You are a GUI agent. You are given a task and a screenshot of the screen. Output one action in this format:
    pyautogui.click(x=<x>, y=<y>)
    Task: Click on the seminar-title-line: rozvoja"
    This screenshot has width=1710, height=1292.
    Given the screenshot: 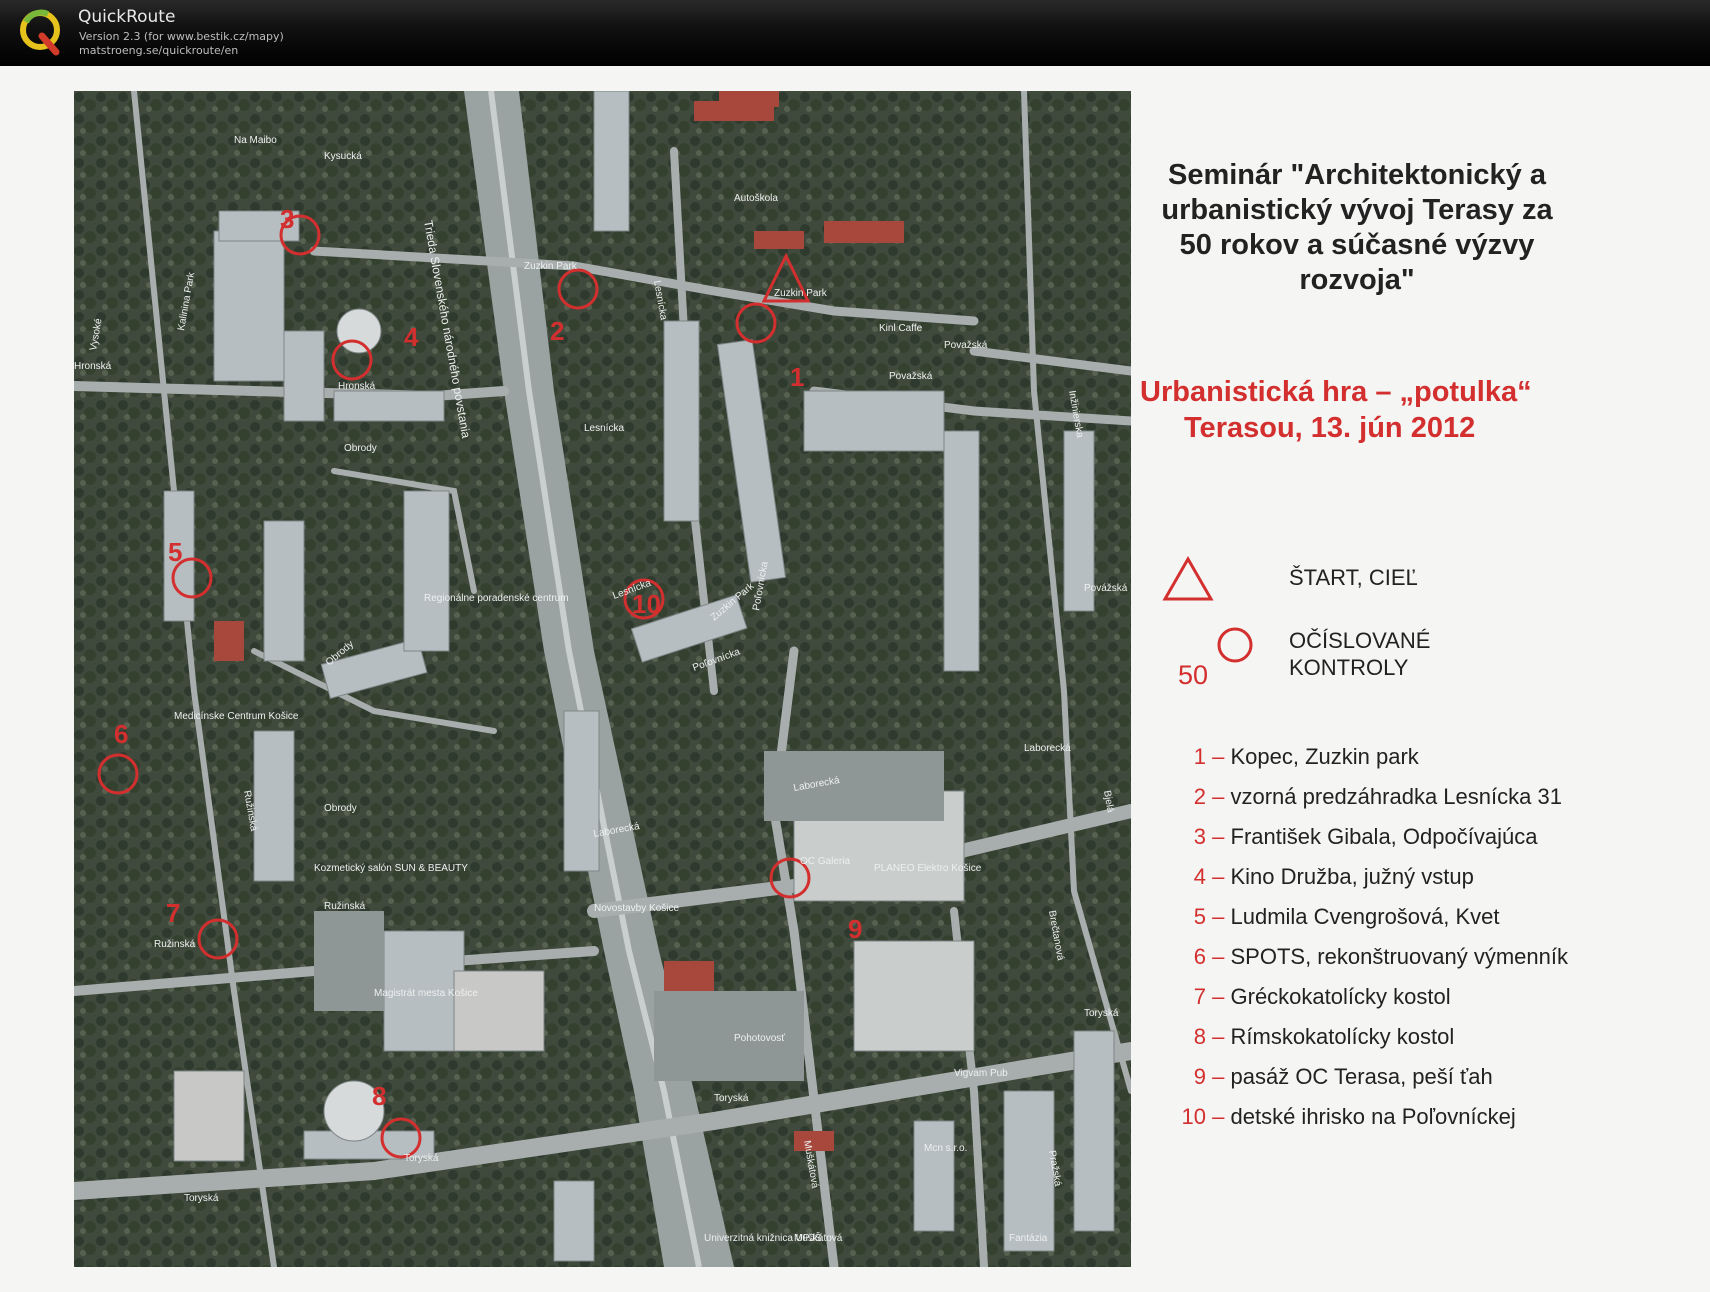 What is the action you would take?
    pyautogui.click(x=1357, y=280)
    